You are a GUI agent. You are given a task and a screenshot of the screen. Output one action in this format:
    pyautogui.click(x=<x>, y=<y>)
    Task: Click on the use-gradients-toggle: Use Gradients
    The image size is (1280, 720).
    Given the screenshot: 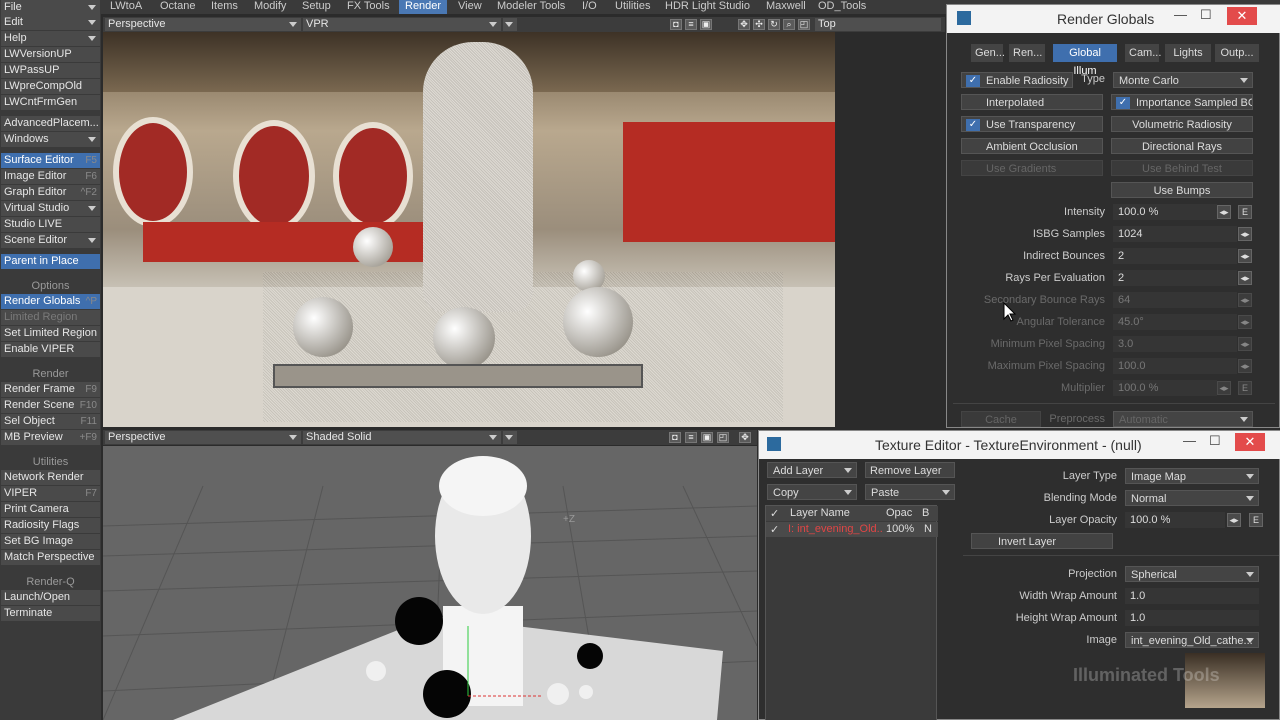 What is the action you would take?
    pyautogui.click(x=1032, y=168)
    